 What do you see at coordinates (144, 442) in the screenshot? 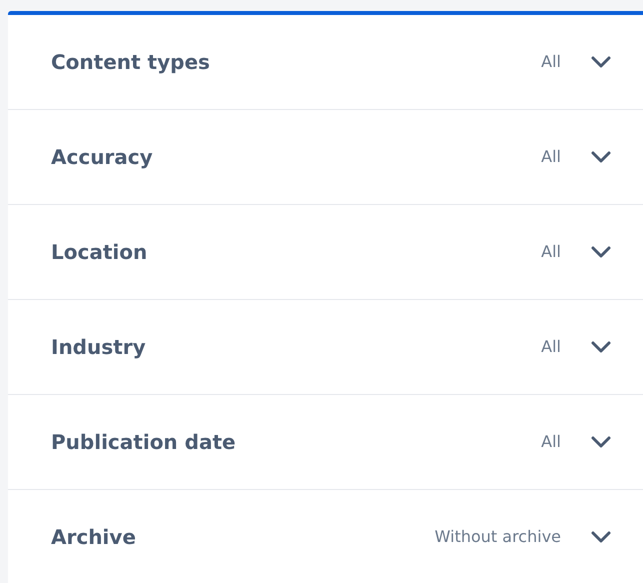
I see `filter-title: Publication date` at bounding box center [144, 442].